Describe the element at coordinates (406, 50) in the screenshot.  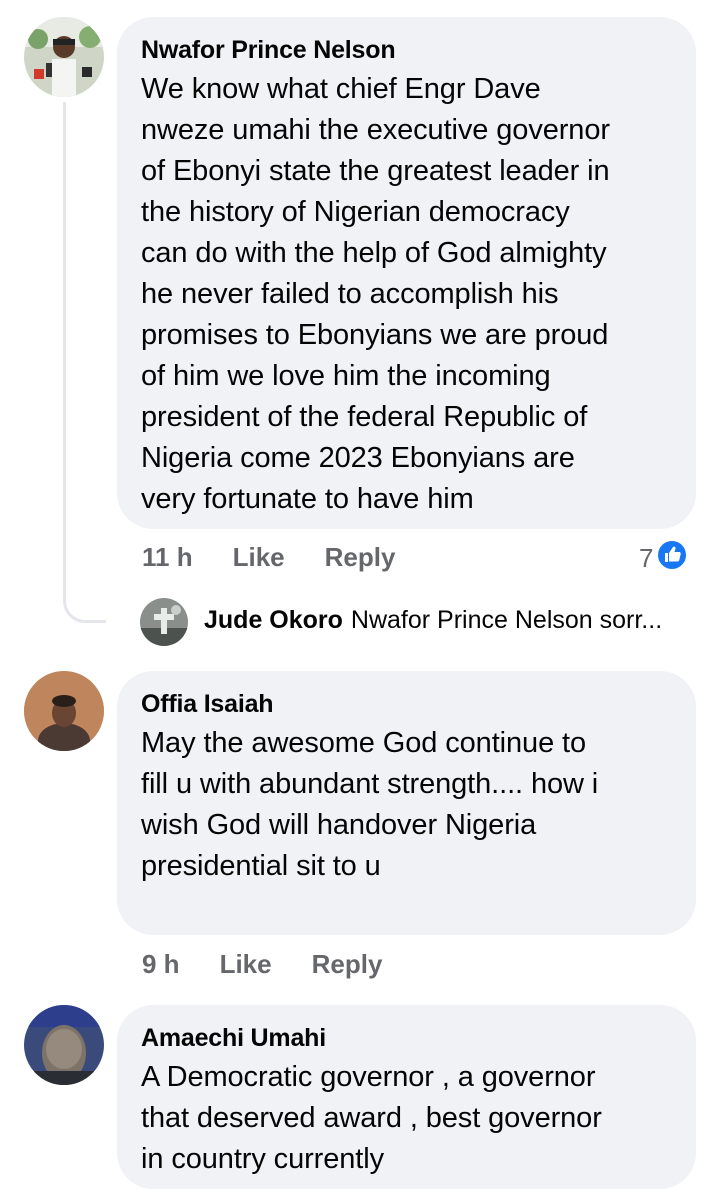
I see `comment-author: Nwafor Prince Nelson` at that location.